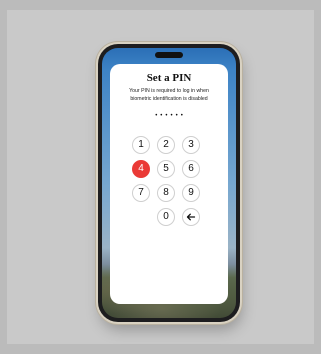 Image resolution: width=321 pixels, height=354 pixels. Describe the element at coordinates (166, 169) in the screenshot. I see `key-5: 5` at that location.